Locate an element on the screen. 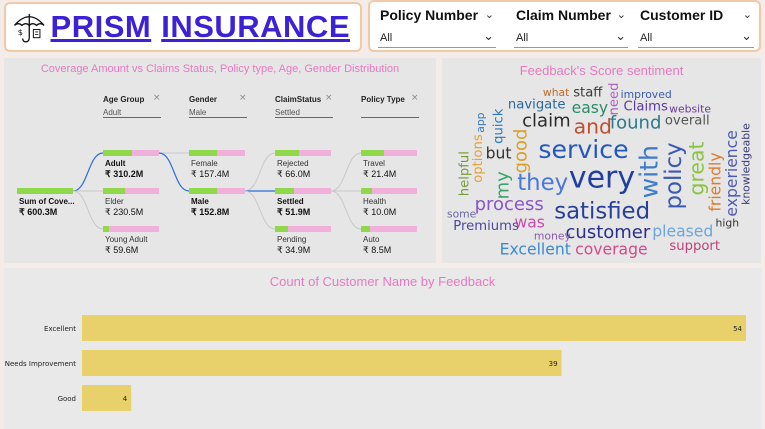 The width and height of the screenshot is (765, 429). wordcloud-word: website is located at coordinates (690, 108).